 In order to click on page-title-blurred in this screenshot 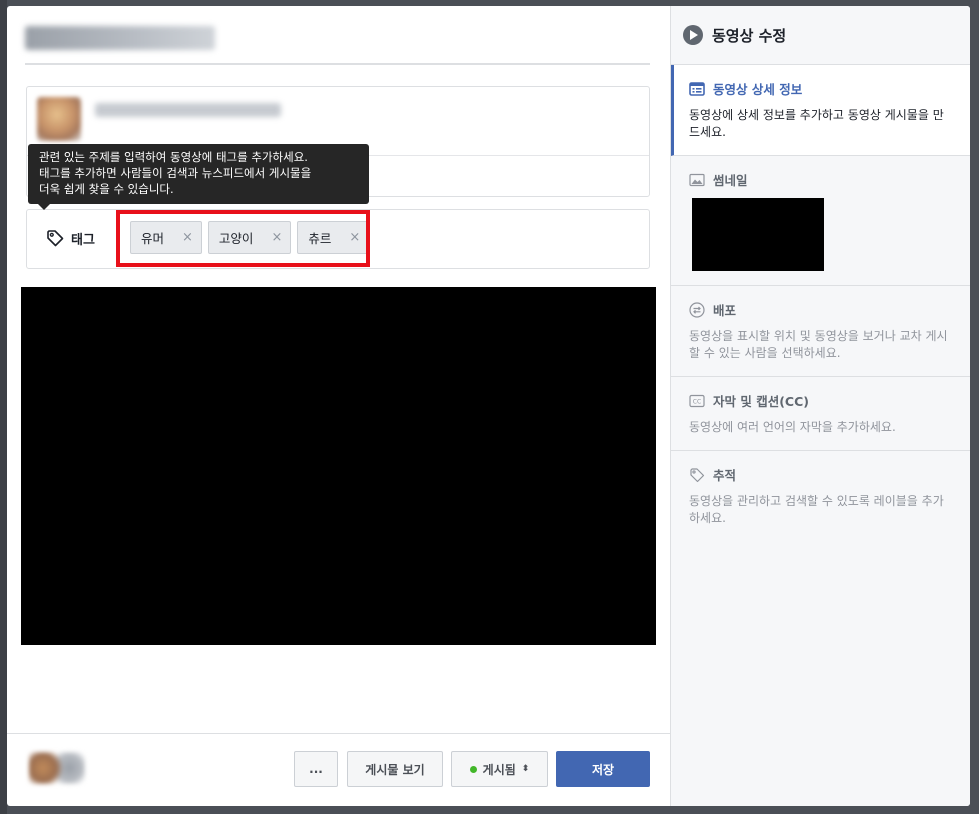, I will do `click(120, 38)`.